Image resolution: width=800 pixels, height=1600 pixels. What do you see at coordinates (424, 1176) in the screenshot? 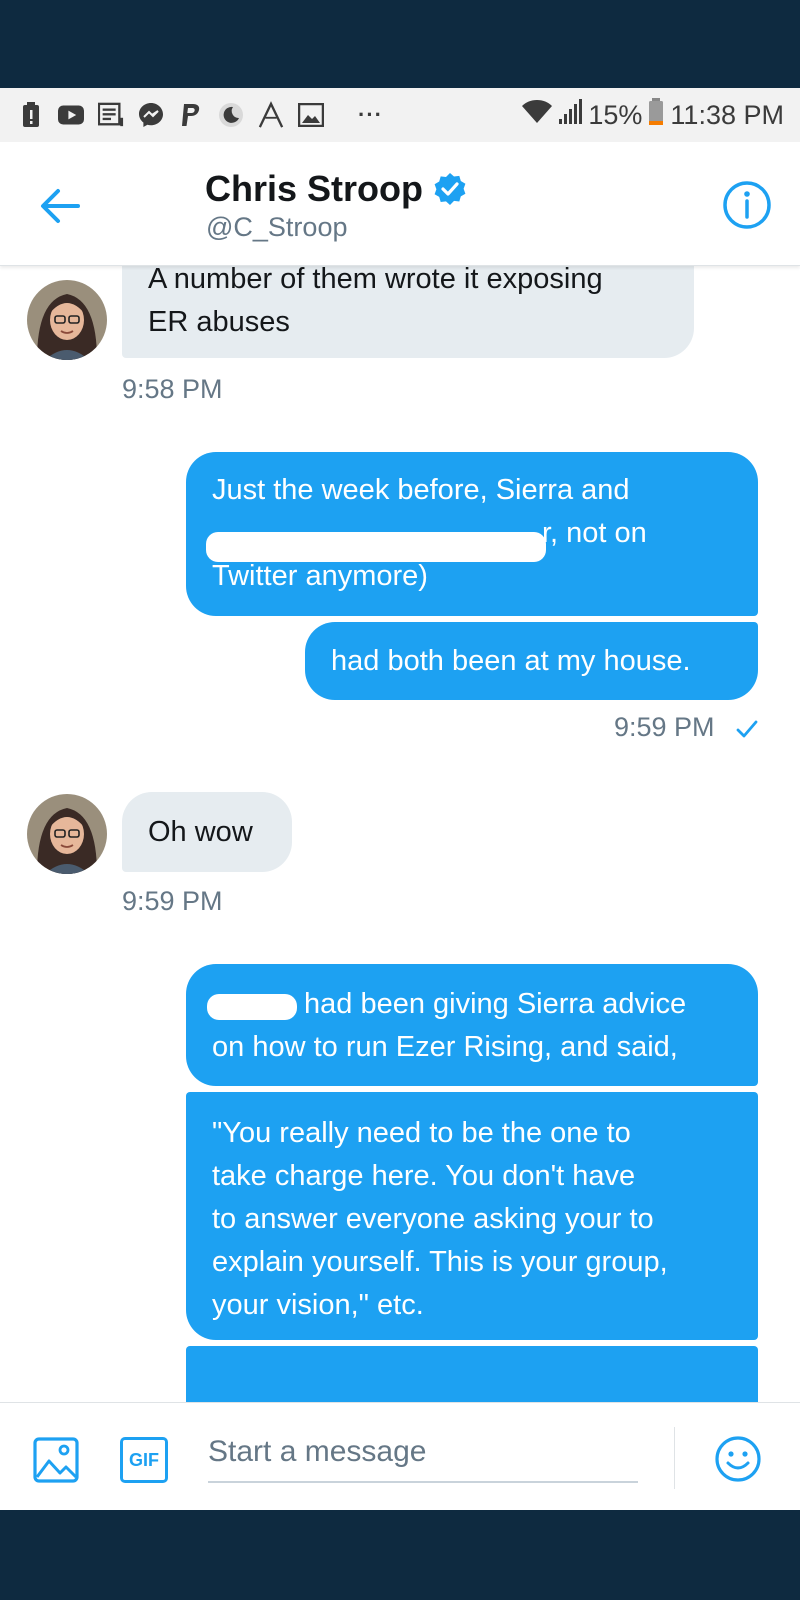
I see `message-line: take charge here. You don't have` at bounding box center [424, 1176].